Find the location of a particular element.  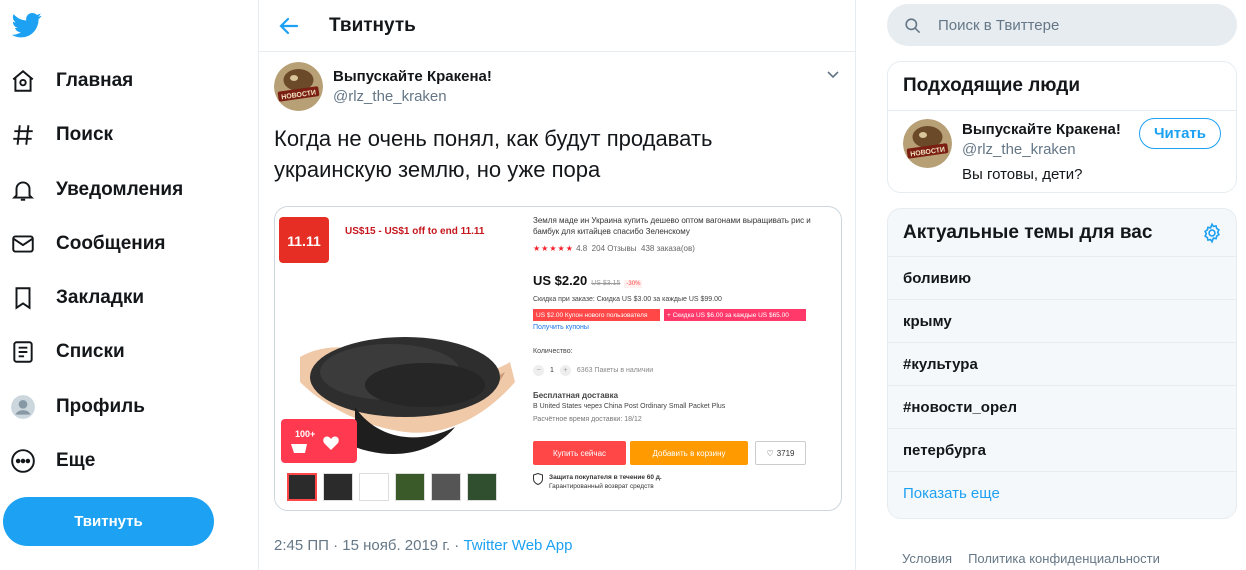

suggested-user-bio: Вы готовы, дети? is located at coordinates (1022, 174).